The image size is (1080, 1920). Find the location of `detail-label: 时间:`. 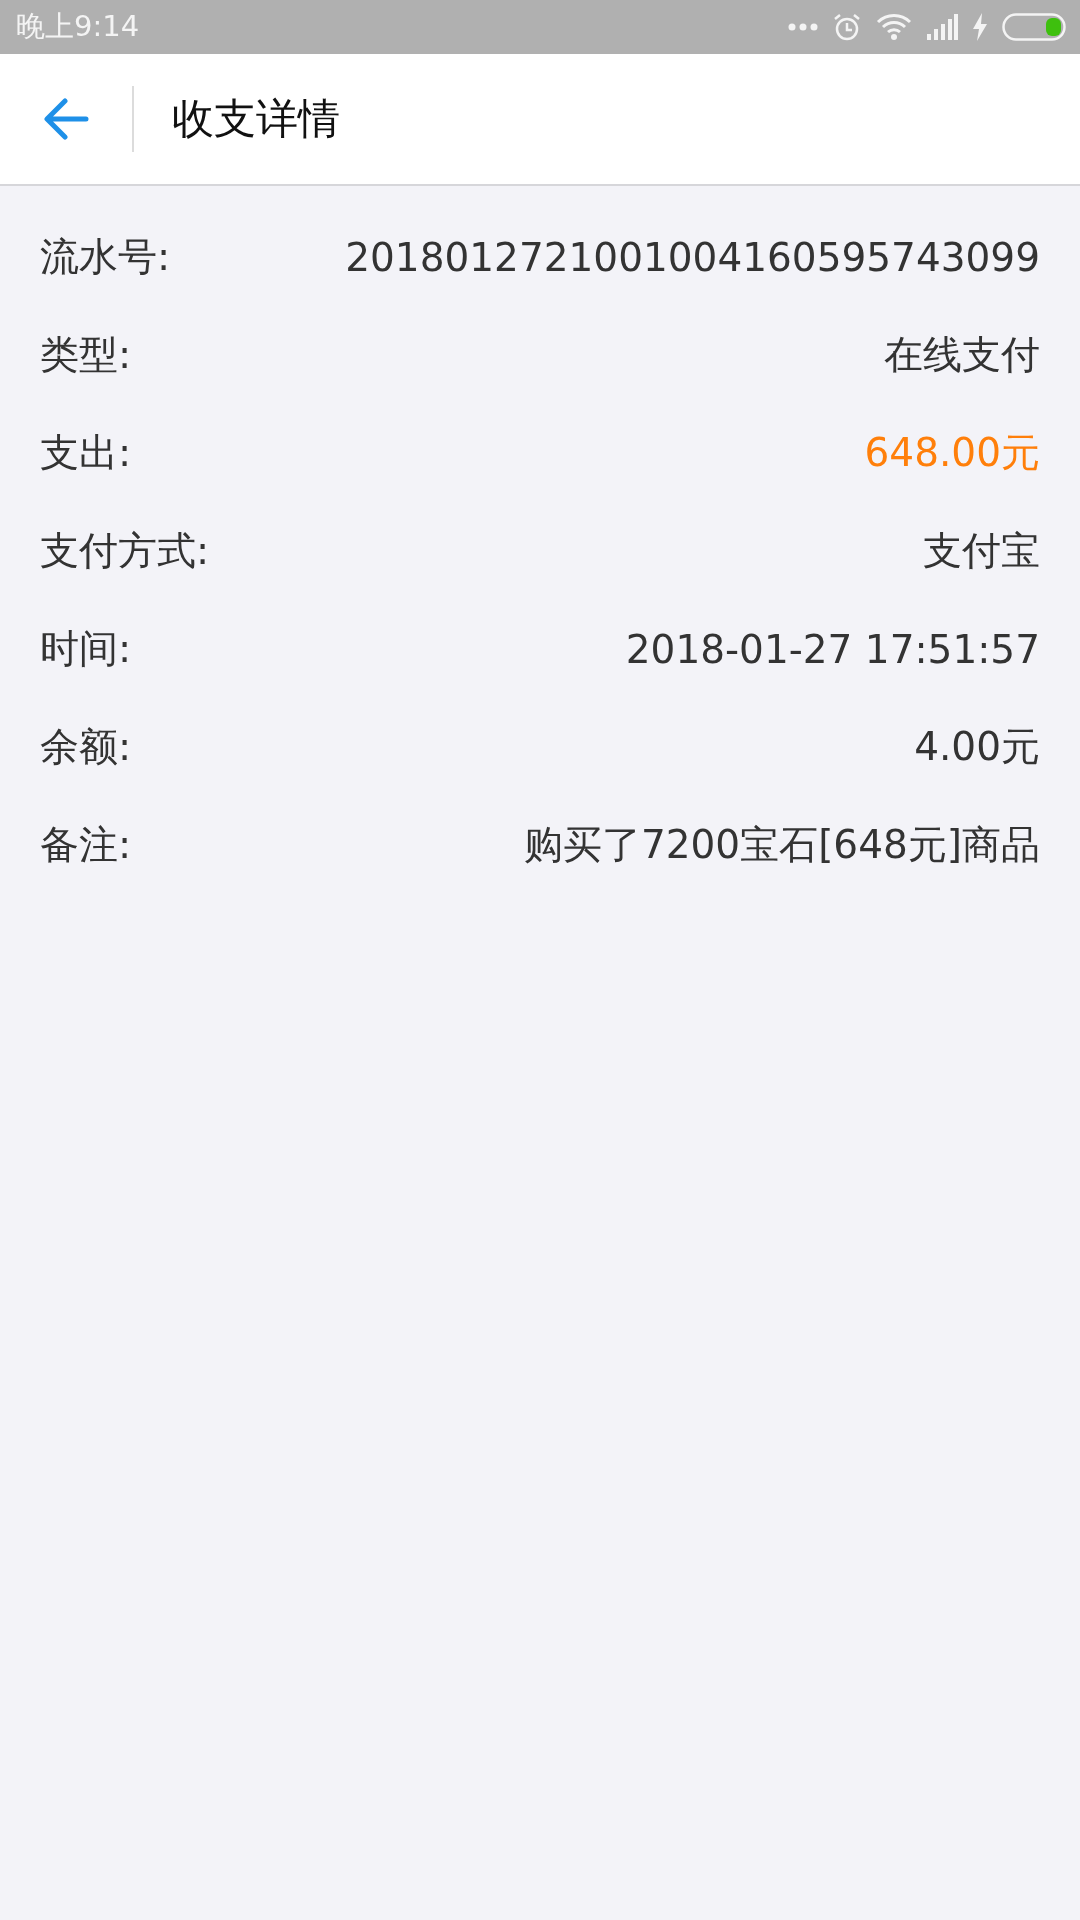

detail-label: 时间: is located at coordinates (86, 649).